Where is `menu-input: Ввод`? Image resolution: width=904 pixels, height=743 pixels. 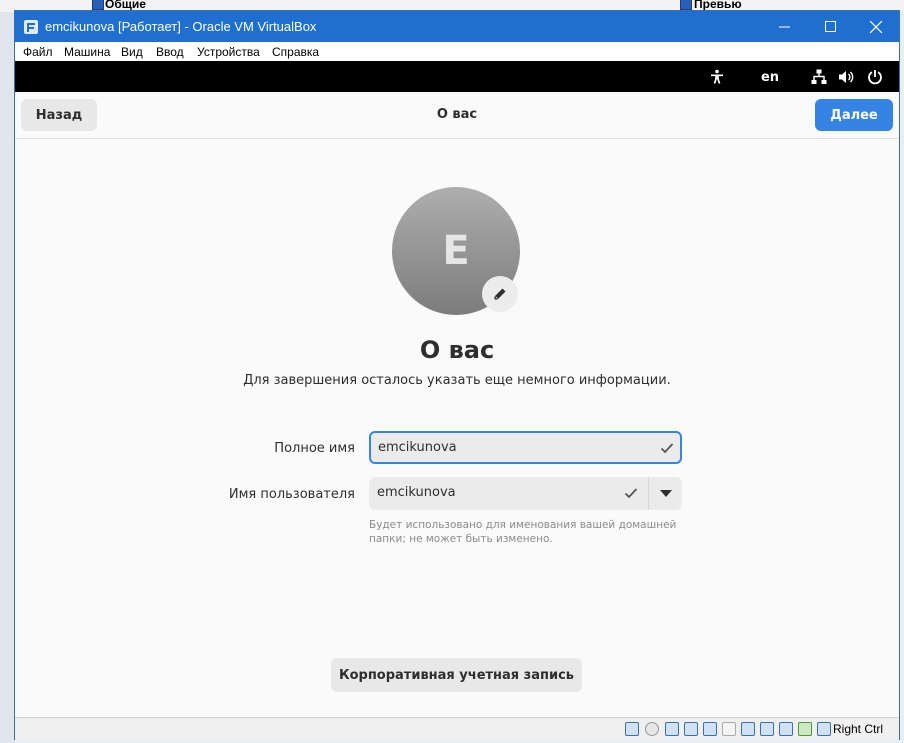
menu-input: Ввод is located at coordinates (170, 52).